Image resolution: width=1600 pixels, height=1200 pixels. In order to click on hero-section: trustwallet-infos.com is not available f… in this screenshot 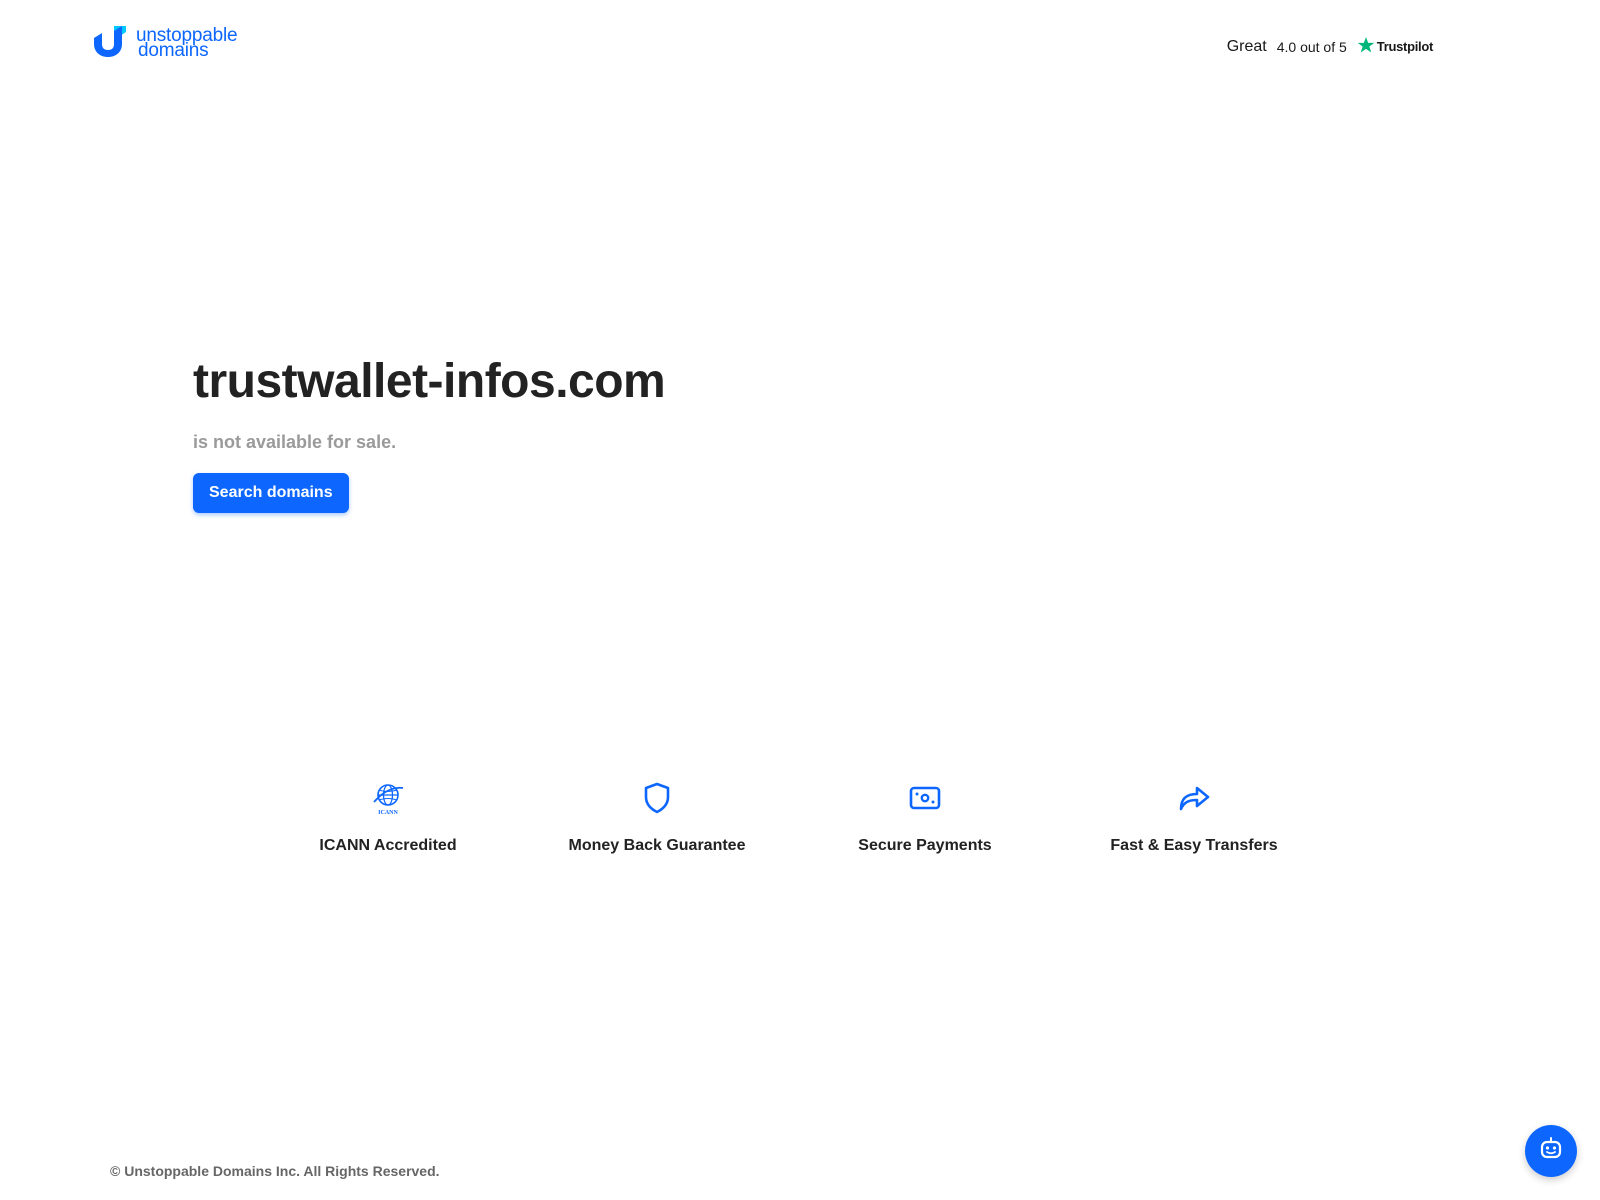, I will do `click(429, 434)`.